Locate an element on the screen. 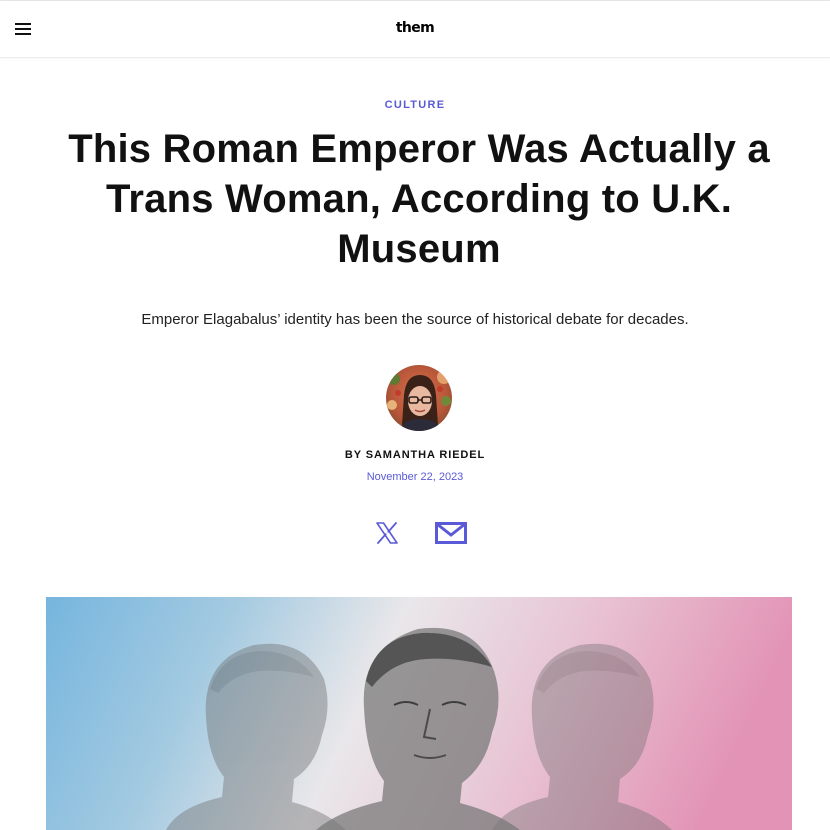 The image size is (830, 830). email-icon is located at coordinates (451, 533).